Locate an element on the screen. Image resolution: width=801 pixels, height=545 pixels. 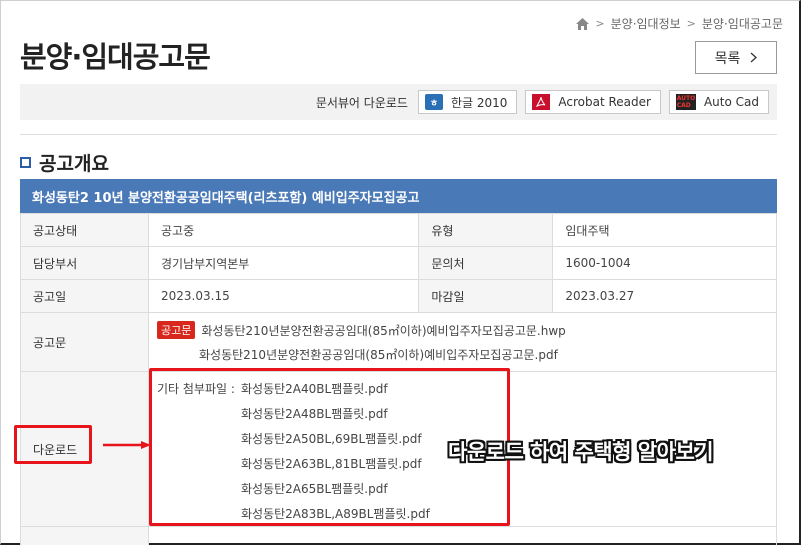
acrobat-reader-button: Acrobat Reader is located at coordinates (593, 102).